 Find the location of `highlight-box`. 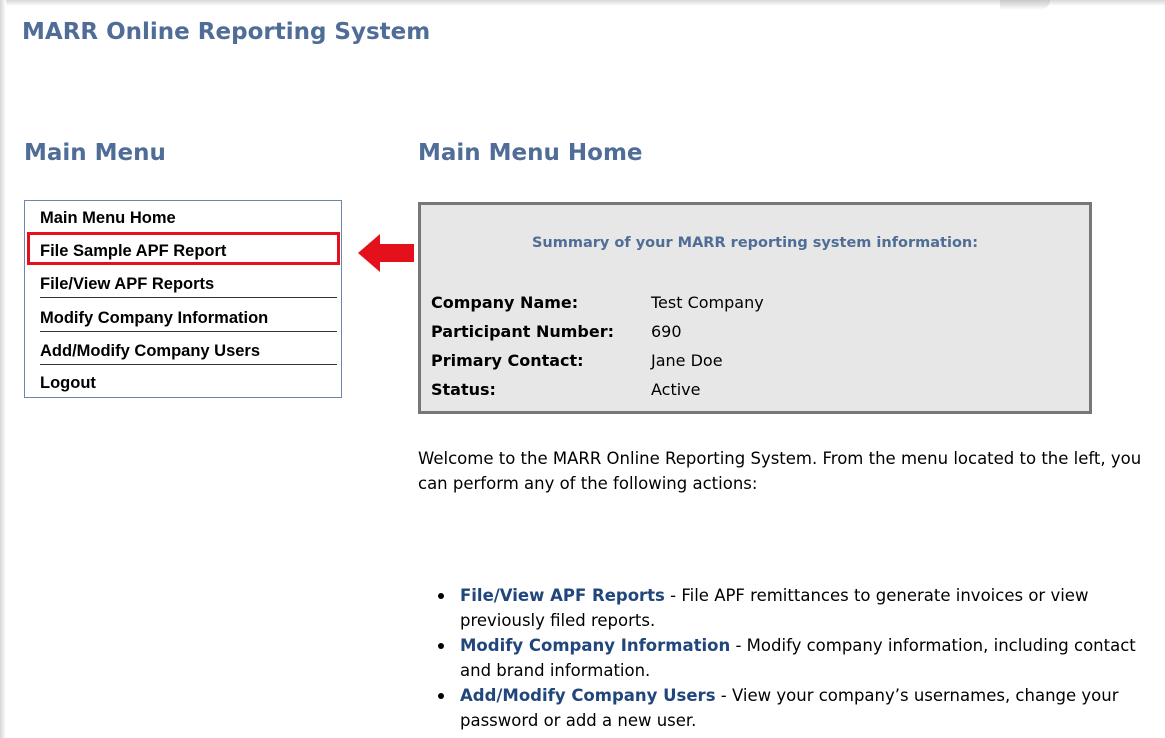

highlight-box is located at coordinates (183, 248).